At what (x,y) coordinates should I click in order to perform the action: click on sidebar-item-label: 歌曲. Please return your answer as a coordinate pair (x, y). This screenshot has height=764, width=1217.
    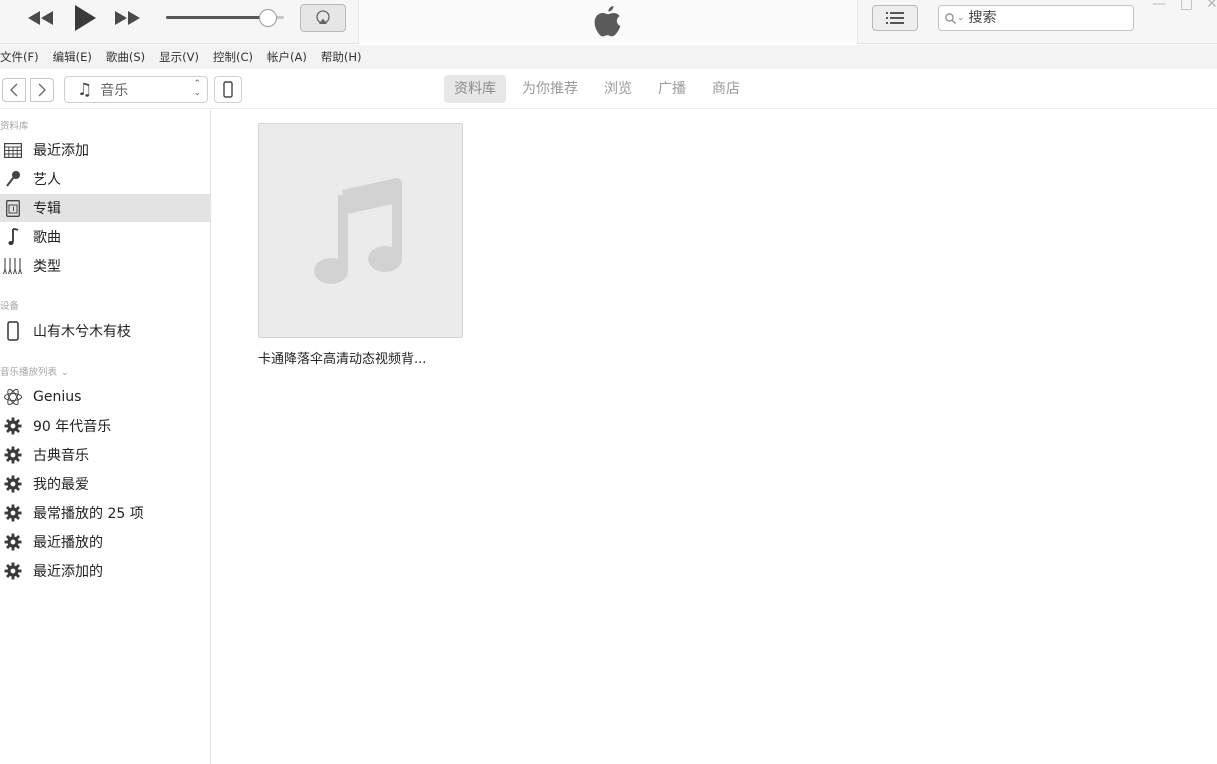
    Looking at the image, I should click on (47, 238).